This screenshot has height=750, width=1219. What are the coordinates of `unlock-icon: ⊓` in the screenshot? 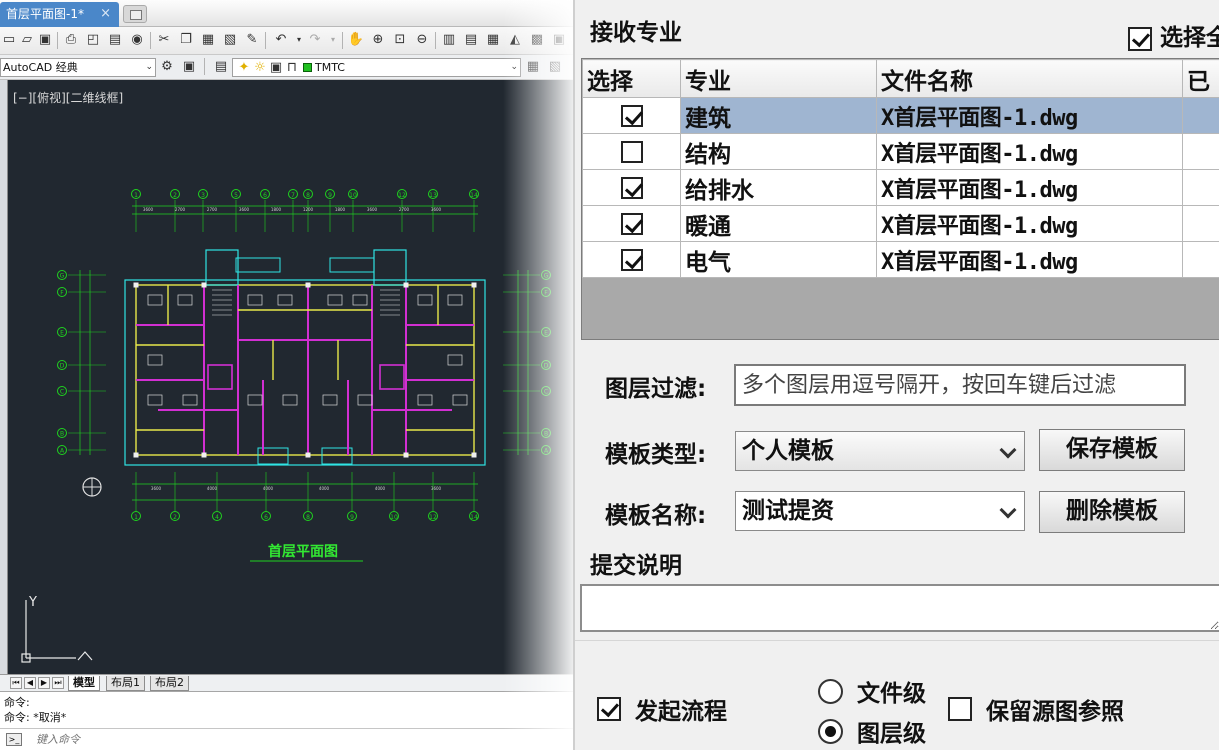 It's located at (292, 68).